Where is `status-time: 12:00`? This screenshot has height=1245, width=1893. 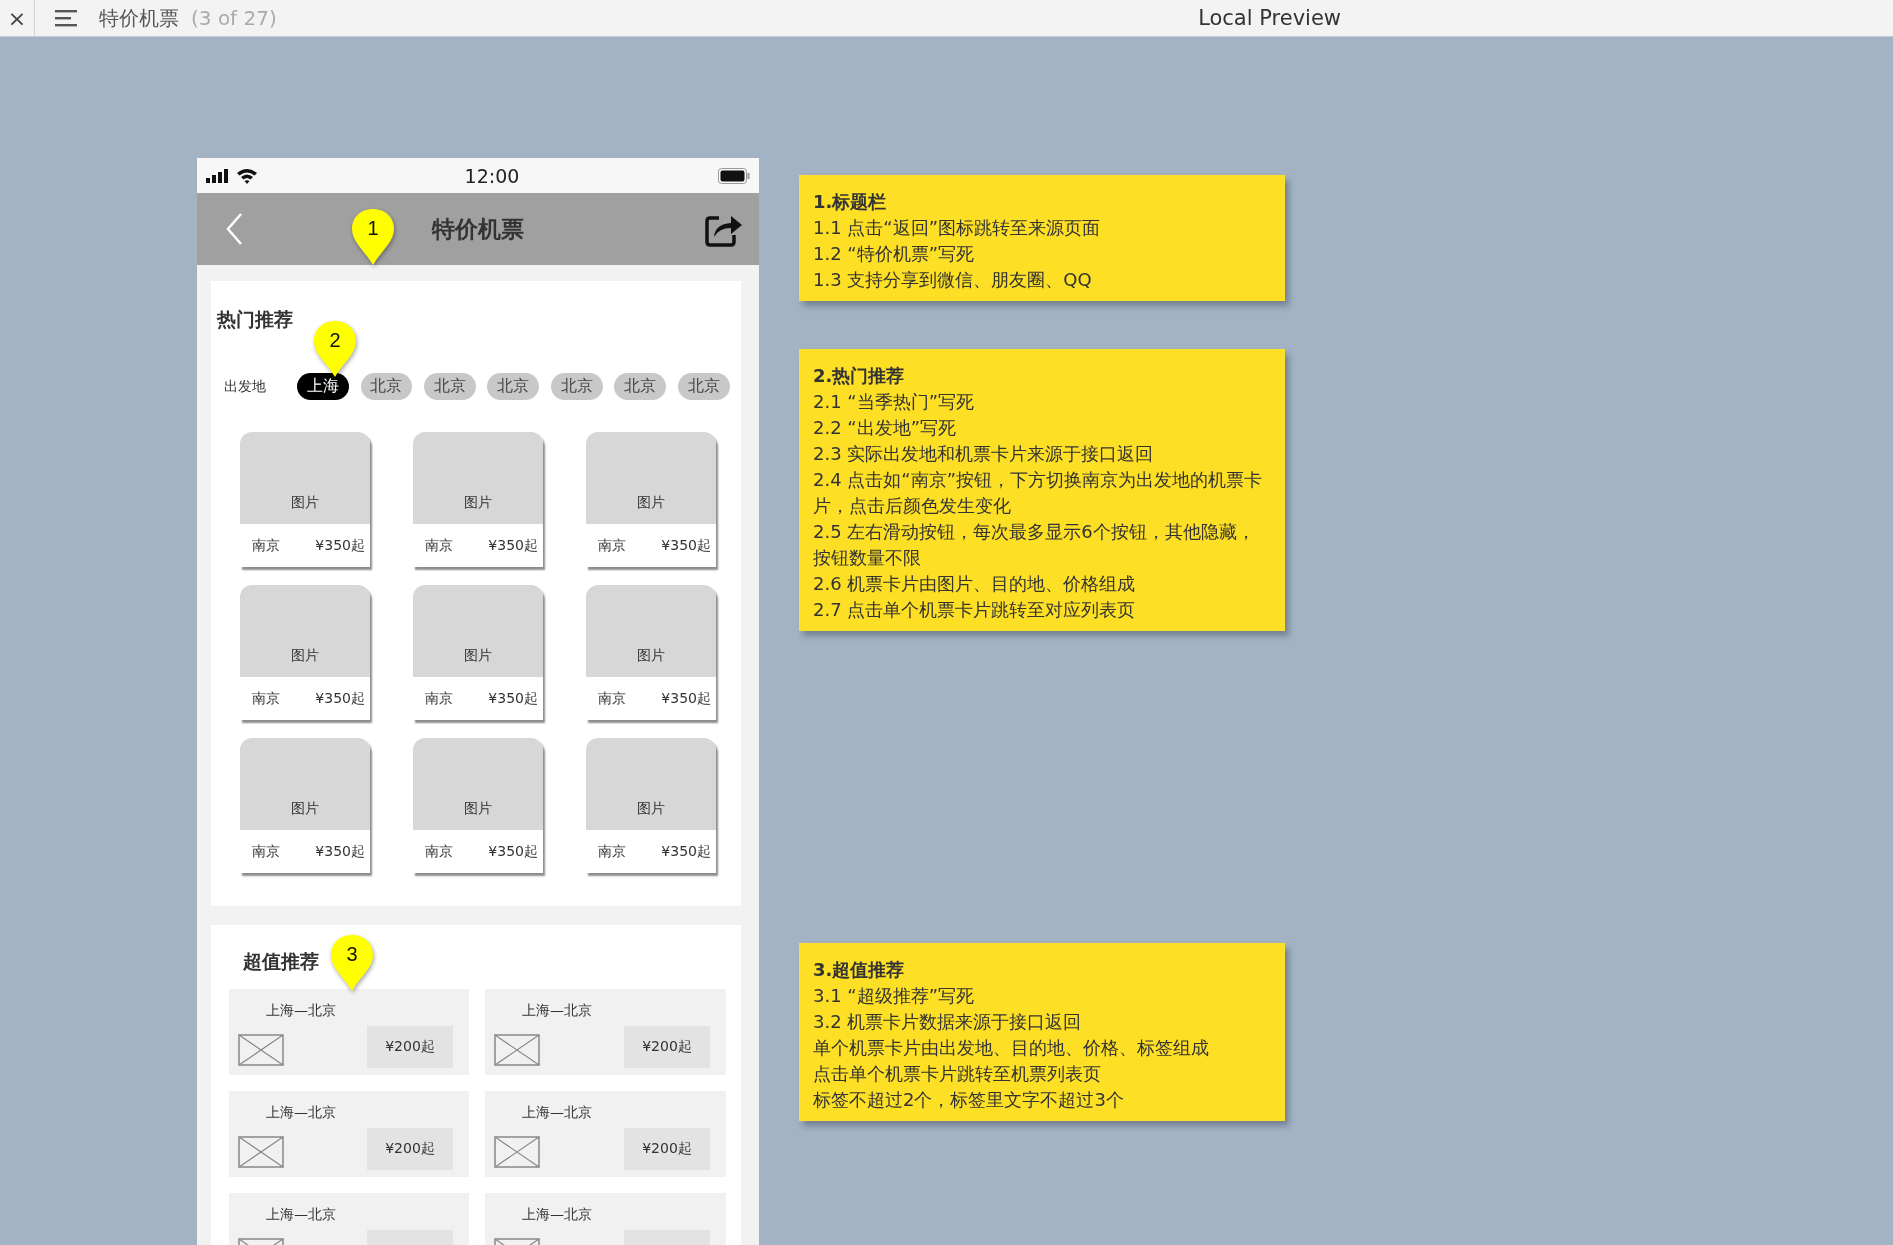 status-time: 12:00 is located at coordinates (492, 175).